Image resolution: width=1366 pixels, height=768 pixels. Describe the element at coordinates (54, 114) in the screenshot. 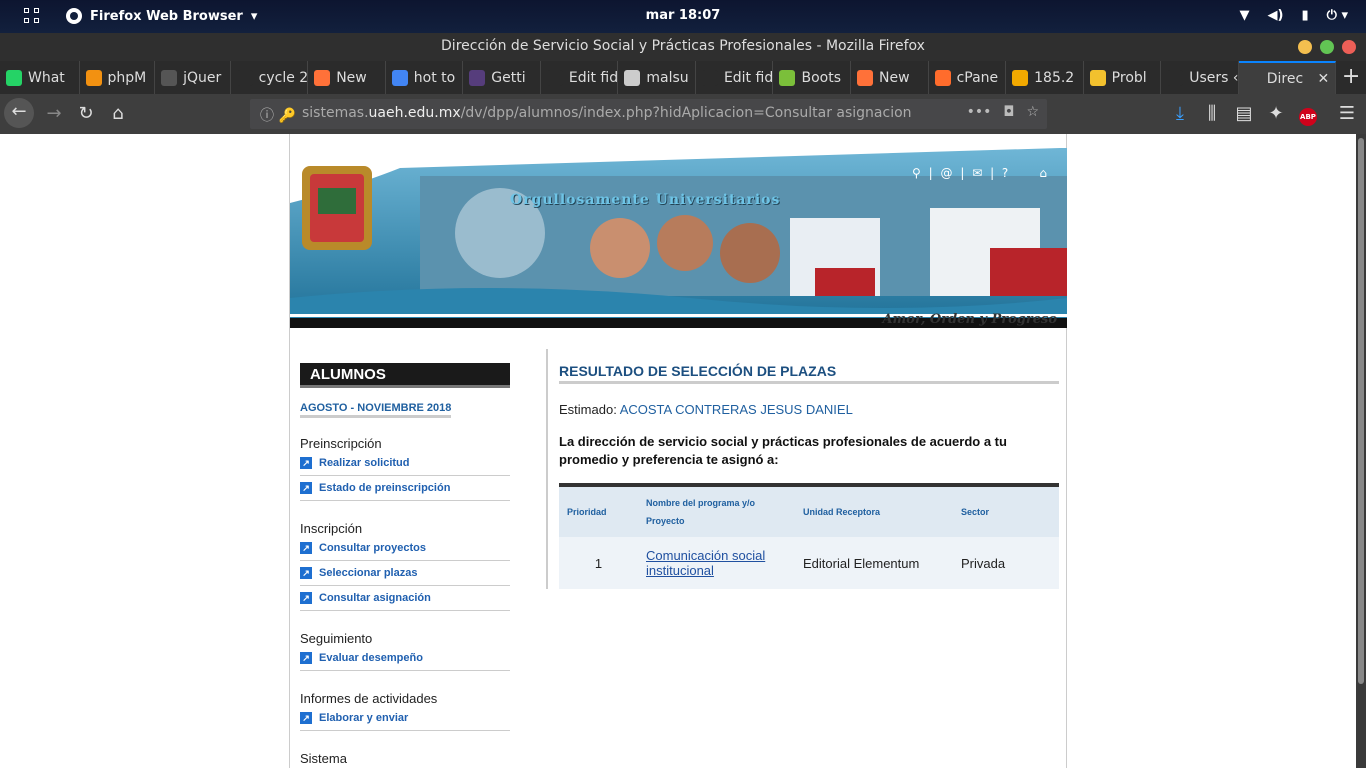

I see `forward-button: →` at that location.